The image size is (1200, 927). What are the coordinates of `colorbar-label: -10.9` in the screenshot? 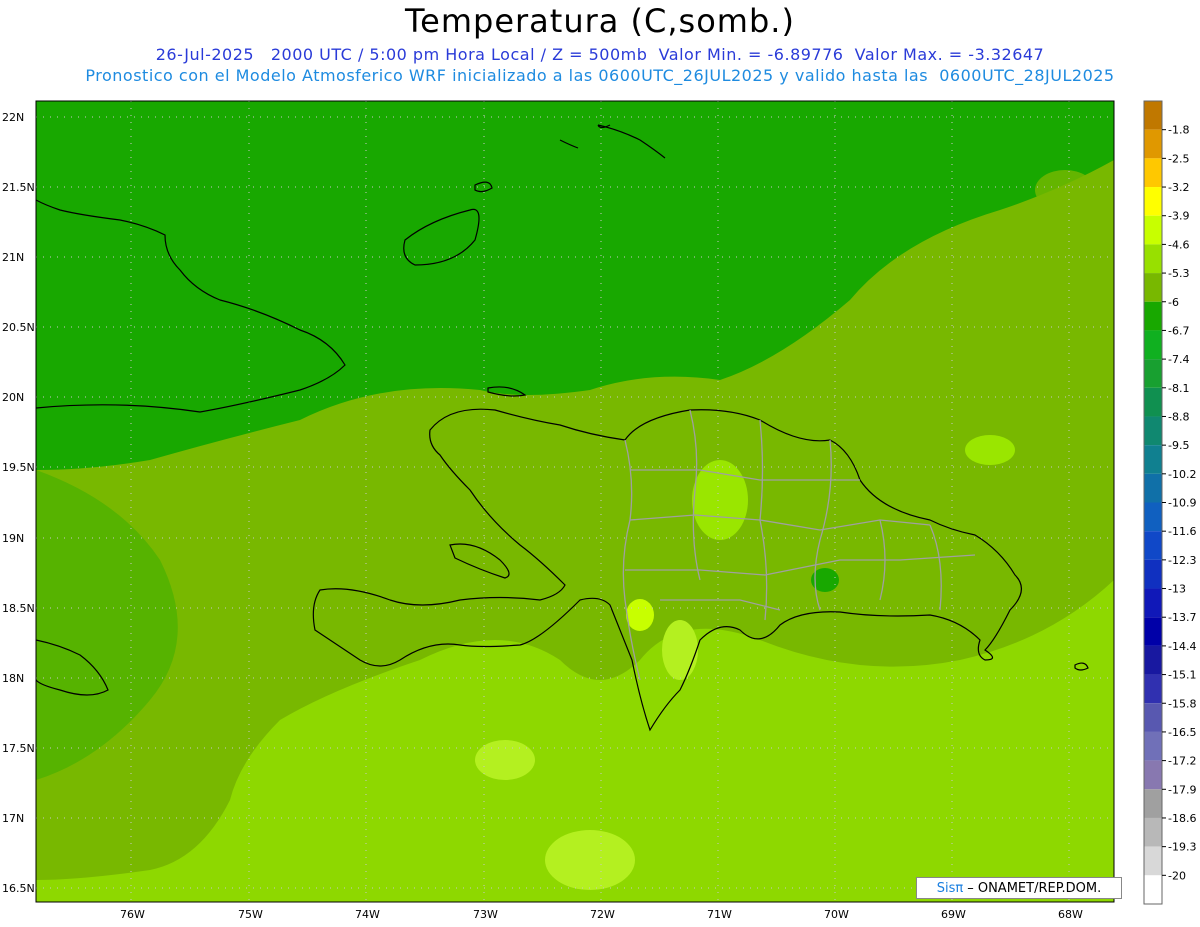 It's located at (1182, 503).